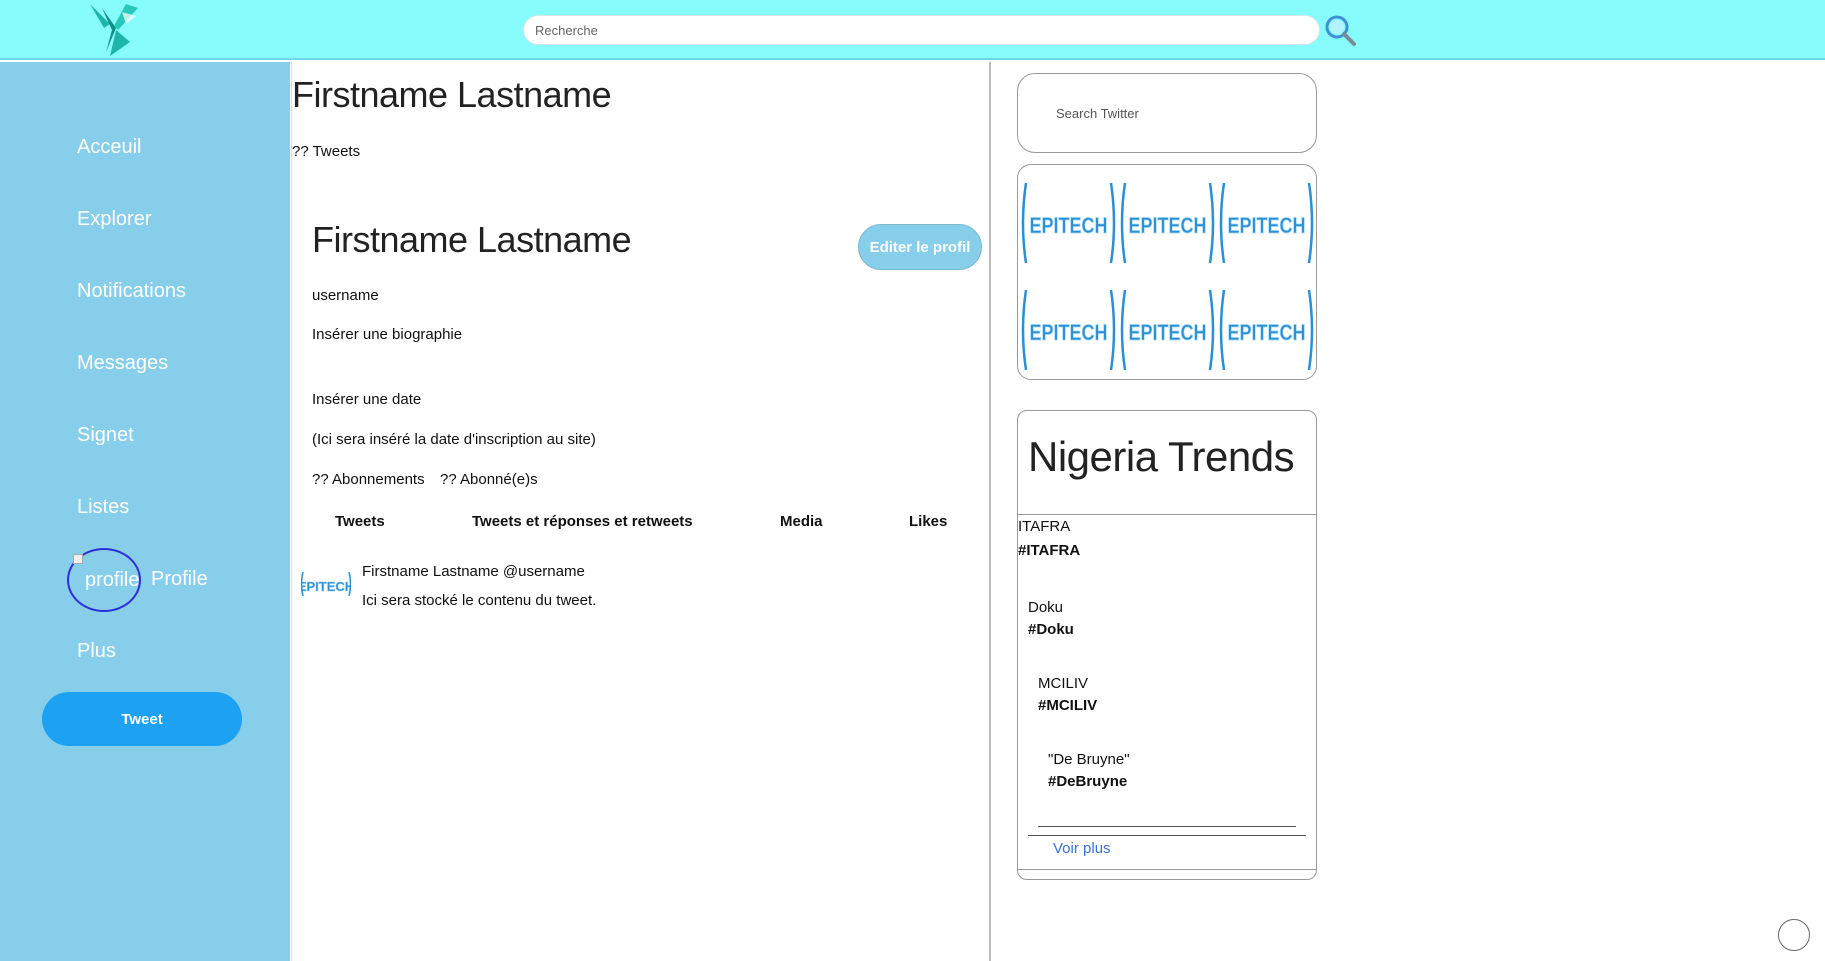 The image size is (1825, 961). I want to click on trend-tag: #MCILIV, so click(1067, 705).